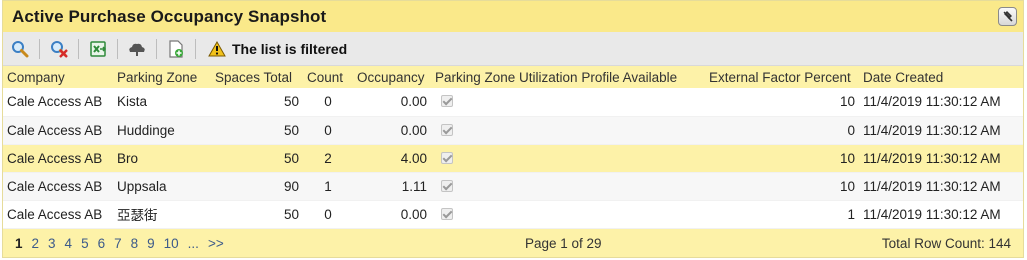 The height and width of the screenshot is (260, 1027). Describe the element at coordinates (102, 243) in the screenshot. I see `page-link: 6` at that location.